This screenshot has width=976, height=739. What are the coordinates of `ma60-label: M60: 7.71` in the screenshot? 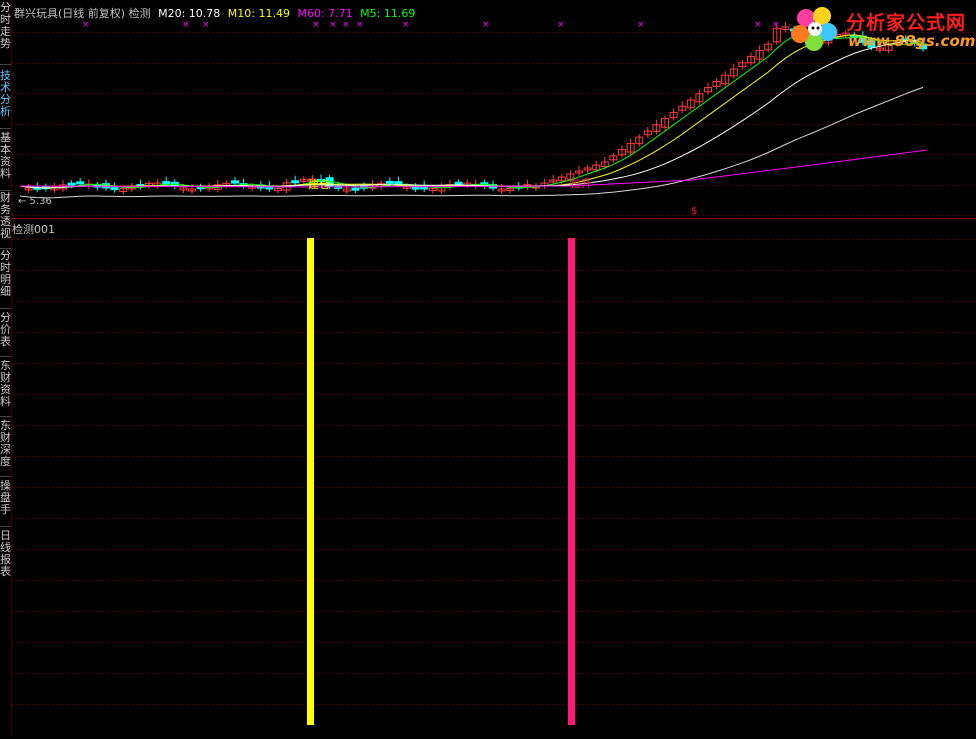 It's located at (325, 13).